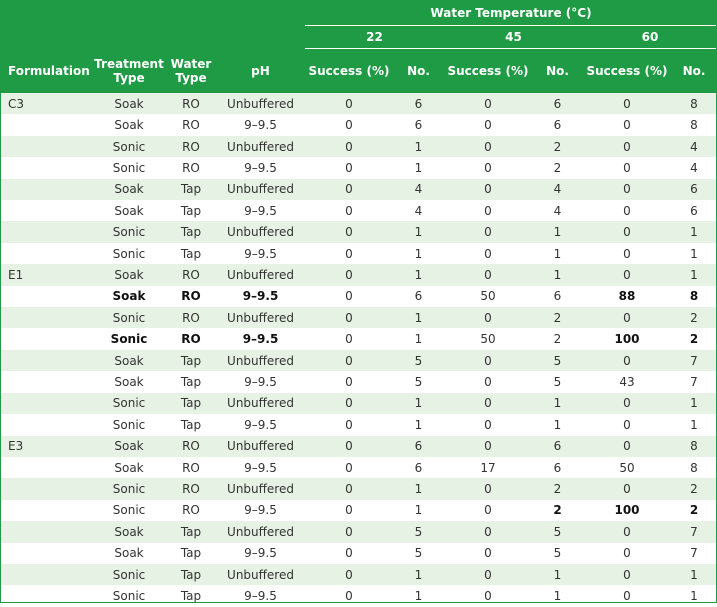  Describe the element at coordinates (488, 296) in the screenshot. I see `success-45-cell: 50` at that location.